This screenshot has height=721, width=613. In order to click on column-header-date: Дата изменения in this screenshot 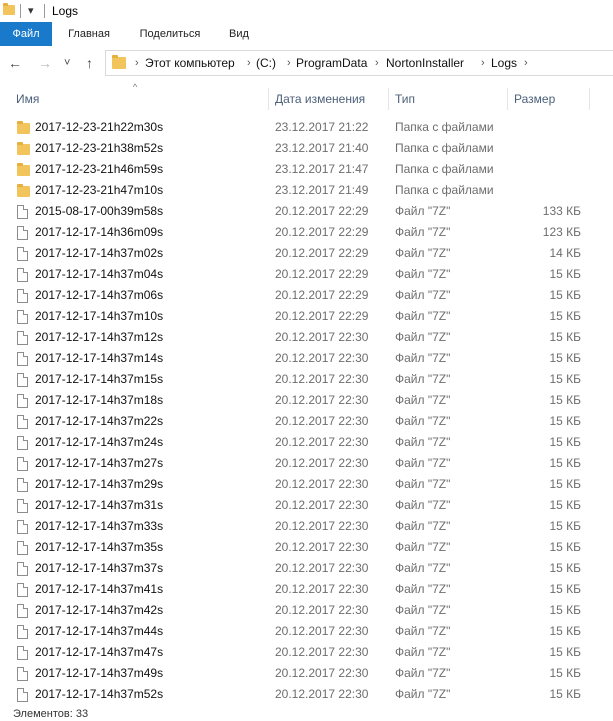, I will do `click(320, 99)`.